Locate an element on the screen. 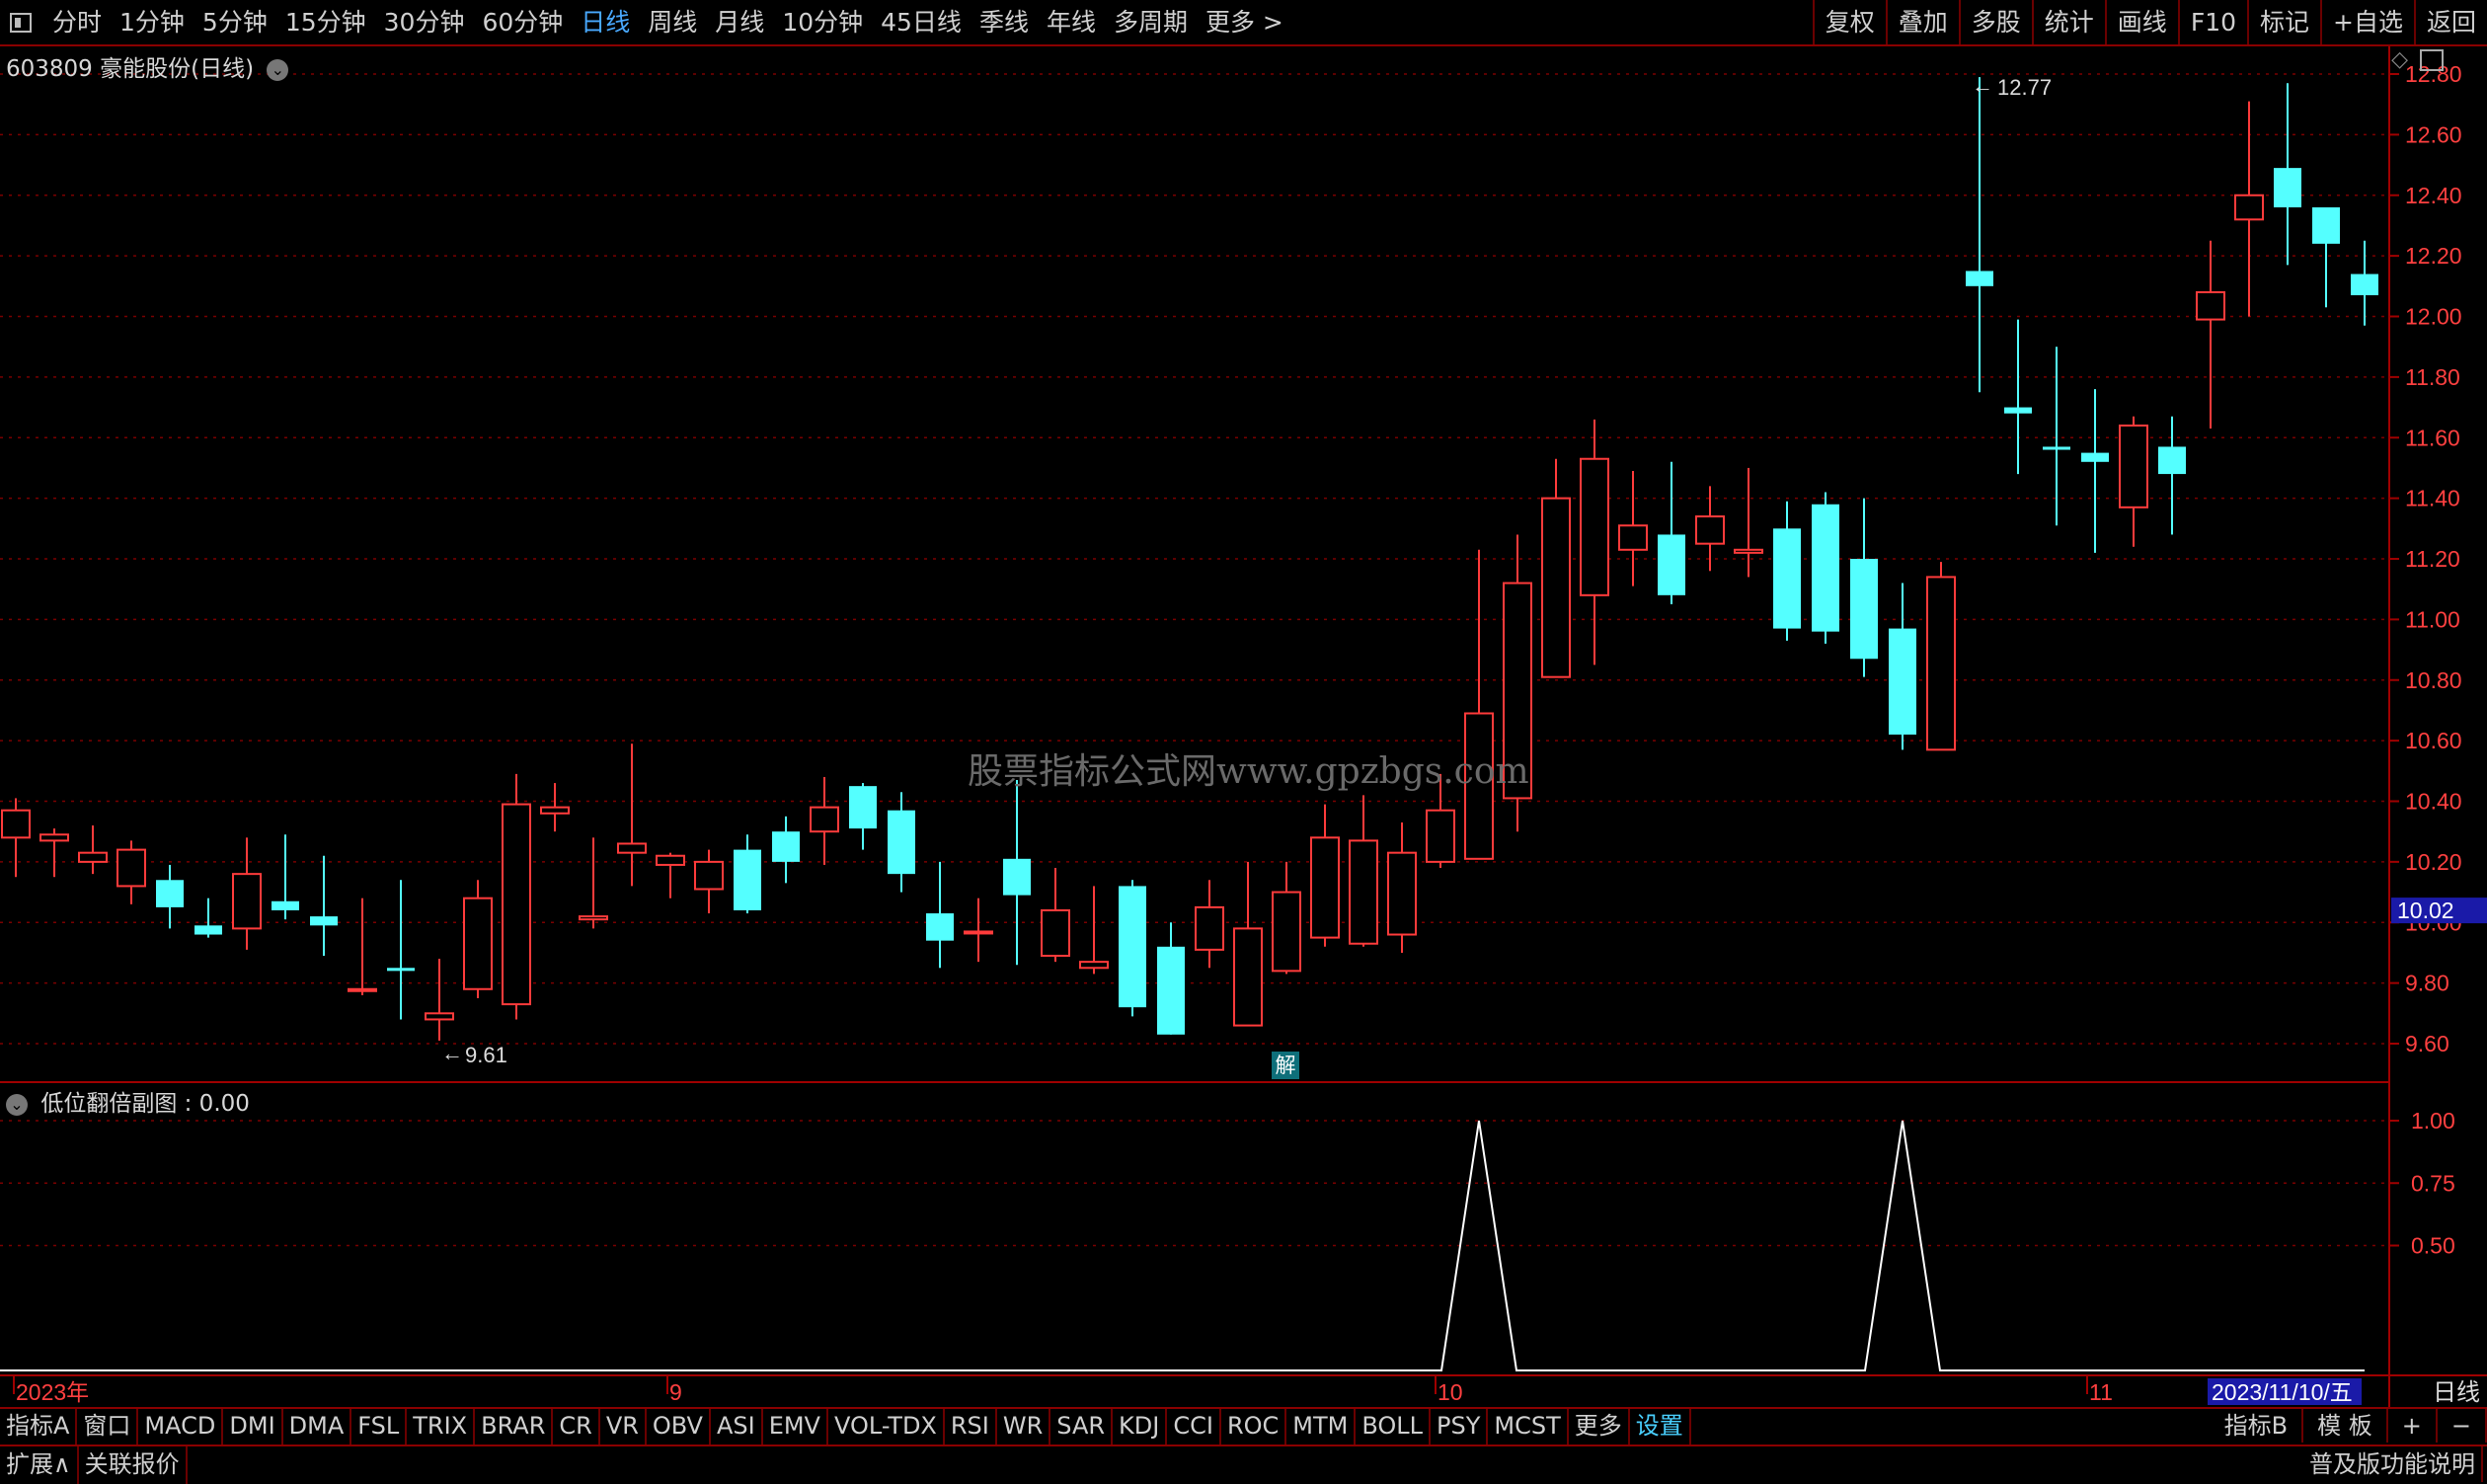  period-tab: 更多 > is located at coordinates (1244, 22).